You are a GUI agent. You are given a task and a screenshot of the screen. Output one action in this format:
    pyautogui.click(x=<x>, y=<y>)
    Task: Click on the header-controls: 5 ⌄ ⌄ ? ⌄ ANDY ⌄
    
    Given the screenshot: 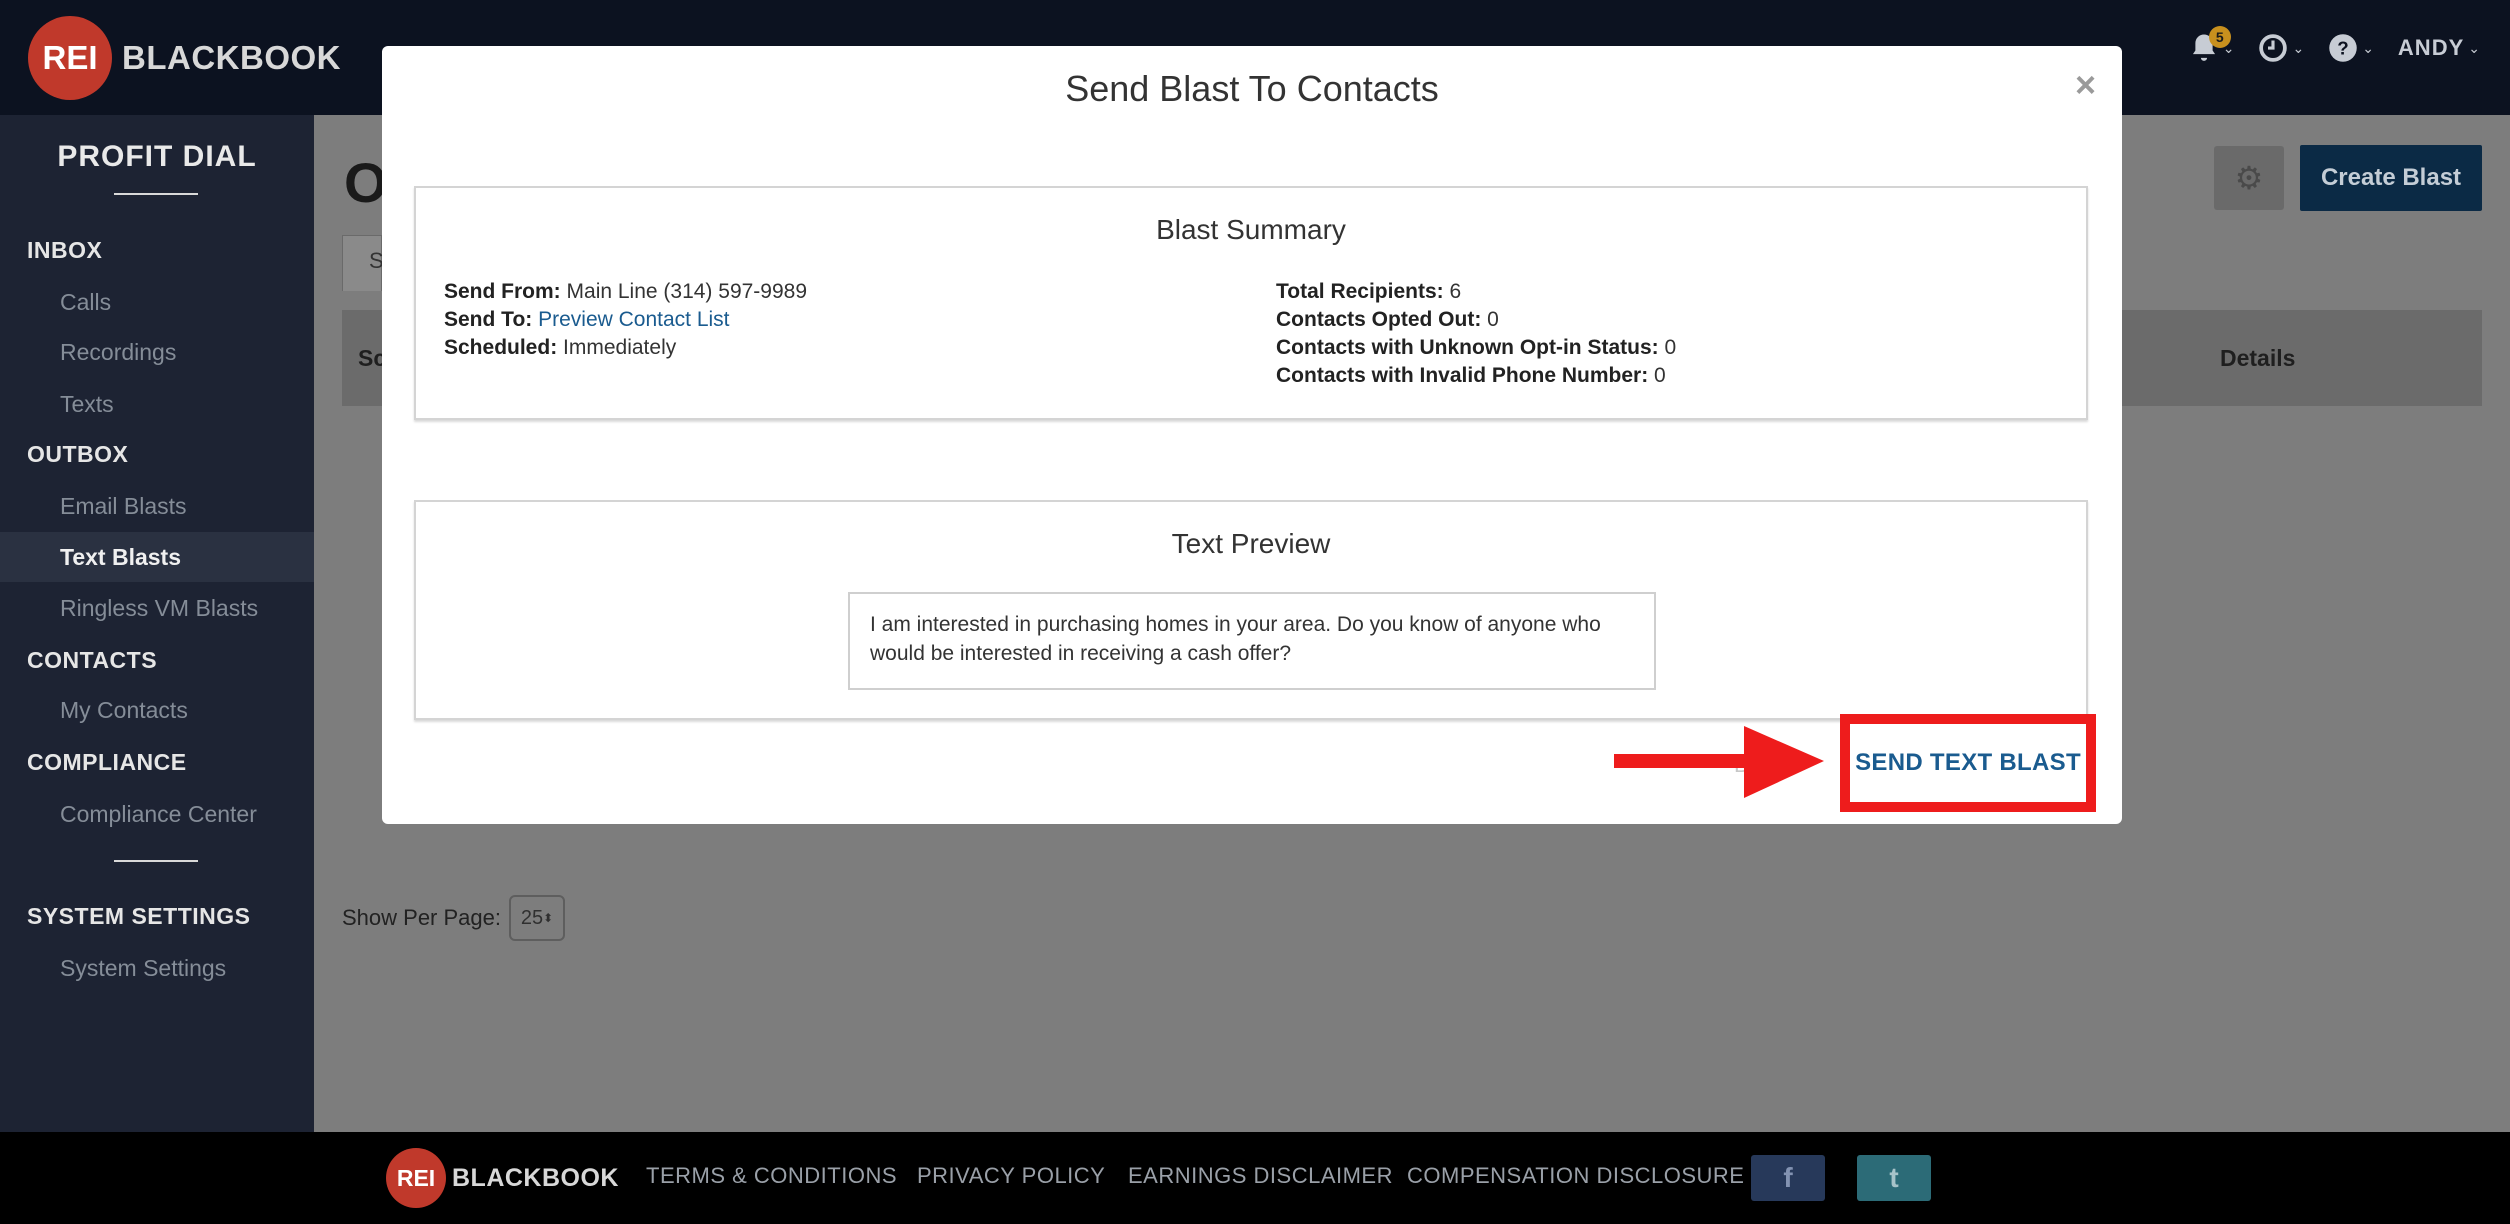 What is the action you would take?
    pyautogui.click(x=2334, y=45)
    